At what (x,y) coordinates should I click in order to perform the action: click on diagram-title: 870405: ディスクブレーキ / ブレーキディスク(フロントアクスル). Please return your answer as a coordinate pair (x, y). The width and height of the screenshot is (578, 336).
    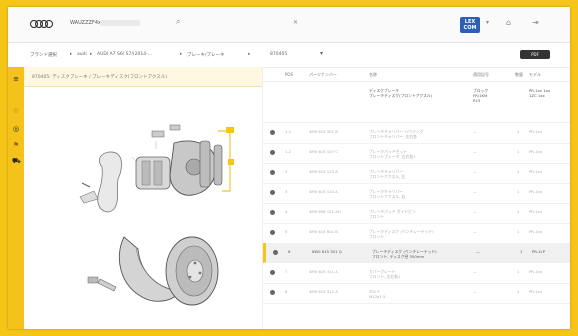
    Looking at the image, I should click on (100, 77).